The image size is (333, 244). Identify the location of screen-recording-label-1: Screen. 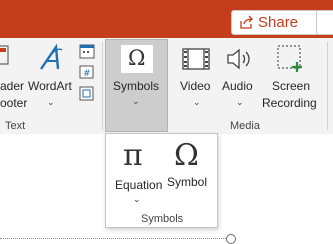
(291, 86).